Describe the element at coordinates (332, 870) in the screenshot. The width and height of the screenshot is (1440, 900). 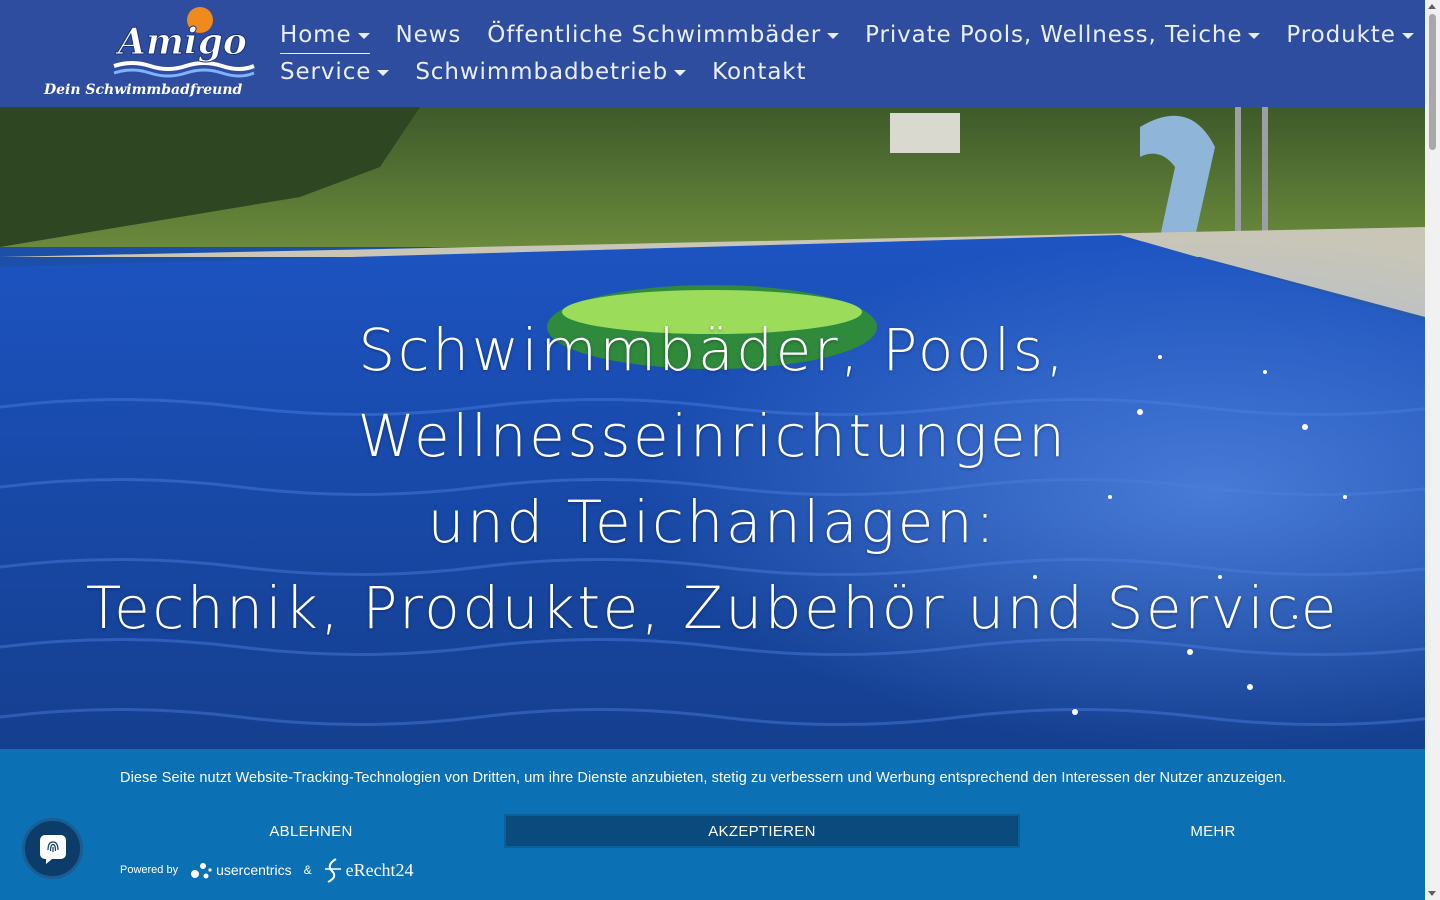
I see `erecht24-mark-icon` at that location.